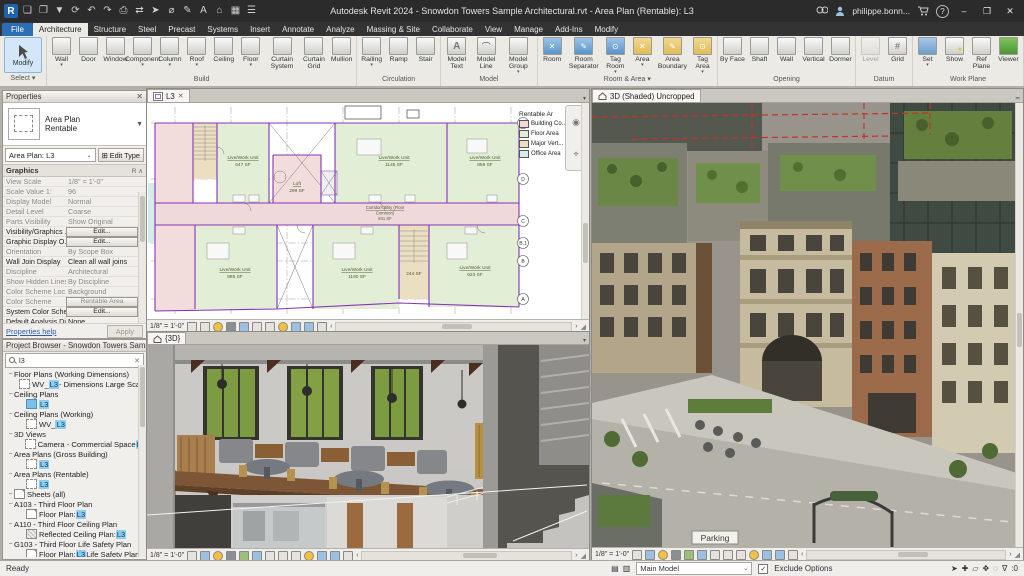  Describe the element at coordinates (298, 29) in the screenshot. I see `ribbon-tab-annotate: Annotate` at that location.